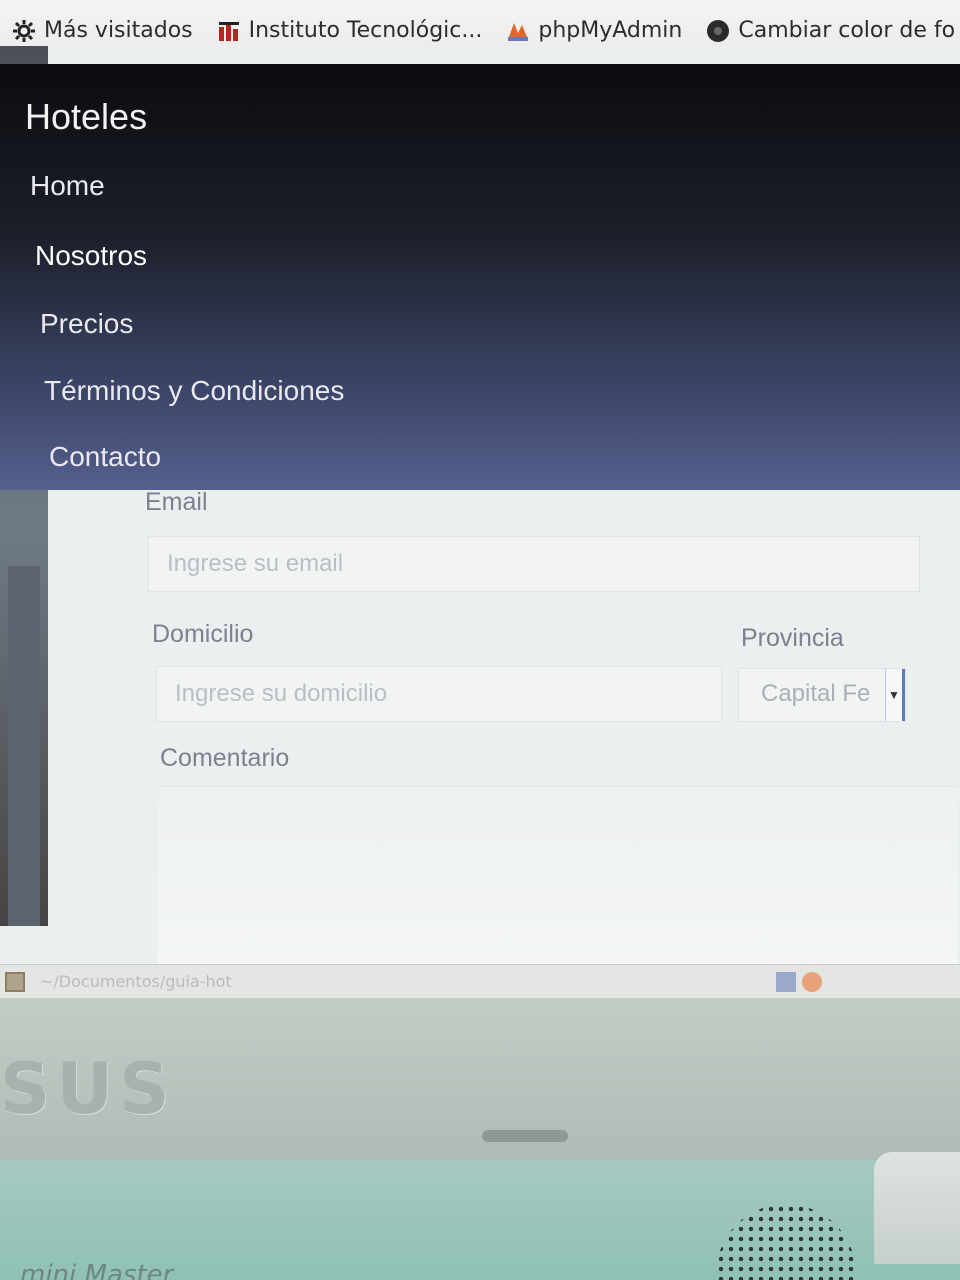 The height and width of the screenshot is (1280, 960). Describe the element at coordinates (203, 634) in the screenshot. I see `address-label: Domicilio` at that location.